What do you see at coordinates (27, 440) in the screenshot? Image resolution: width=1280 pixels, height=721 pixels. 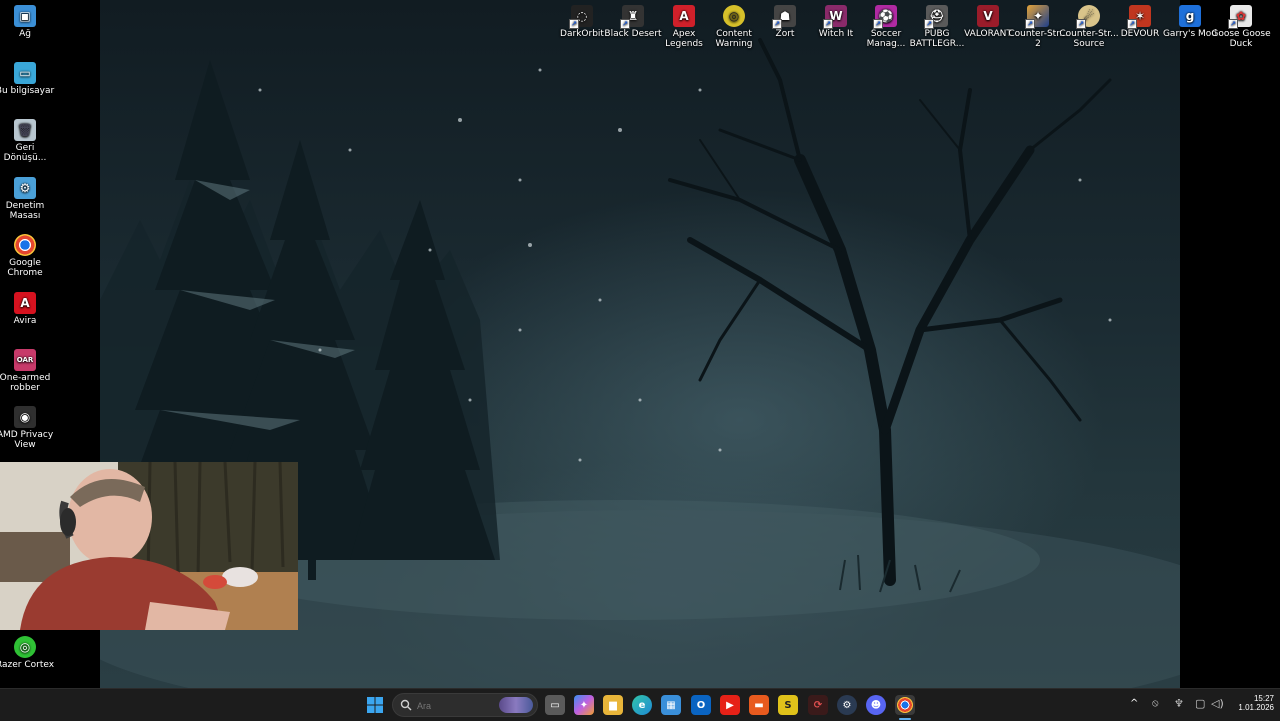 I see `desktop-icon-label: AMD Privacy View` at bounding box center [27, 440].